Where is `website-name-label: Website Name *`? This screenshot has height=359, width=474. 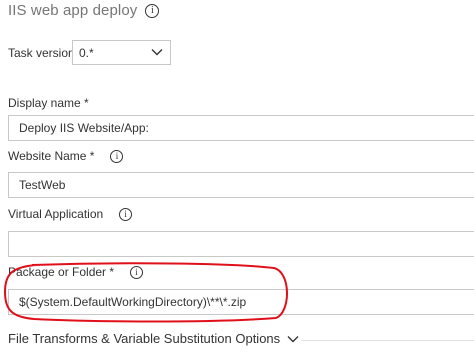
website-name-label: Website Name * is located at coordinates (51, 156).